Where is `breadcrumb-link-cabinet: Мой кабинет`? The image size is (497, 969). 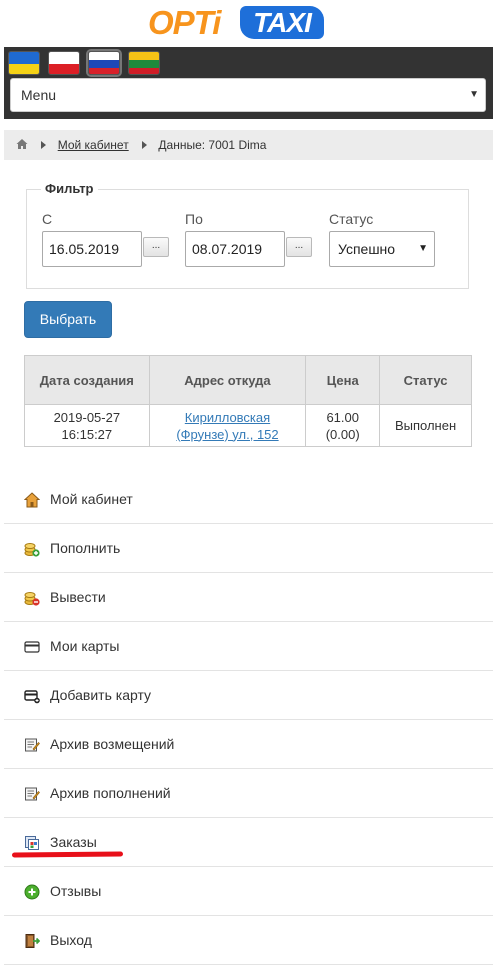 breadcrumb-link-cabinet: Мой кабинет is located at coordinates (93, 145).